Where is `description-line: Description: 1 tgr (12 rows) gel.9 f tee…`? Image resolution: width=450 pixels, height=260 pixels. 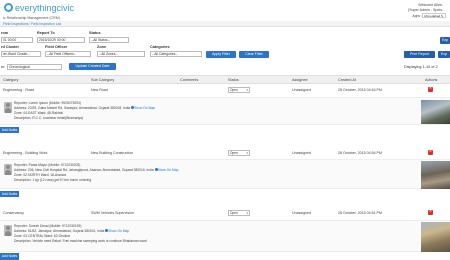
description-line: Description: 1 tgr (12 rows) gel.9 f tee… is located at coordinates (53, 180).